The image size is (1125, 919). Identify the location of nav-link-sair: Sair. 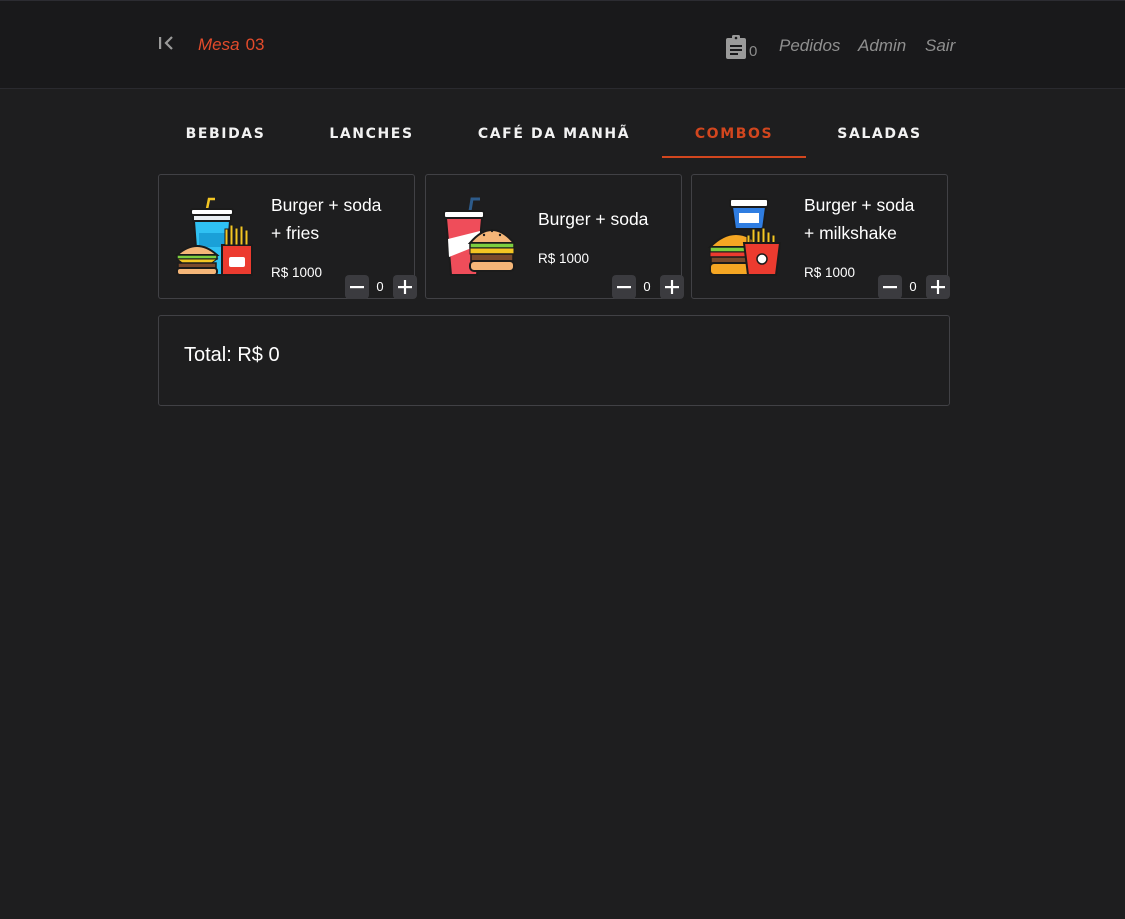
(940, 46).